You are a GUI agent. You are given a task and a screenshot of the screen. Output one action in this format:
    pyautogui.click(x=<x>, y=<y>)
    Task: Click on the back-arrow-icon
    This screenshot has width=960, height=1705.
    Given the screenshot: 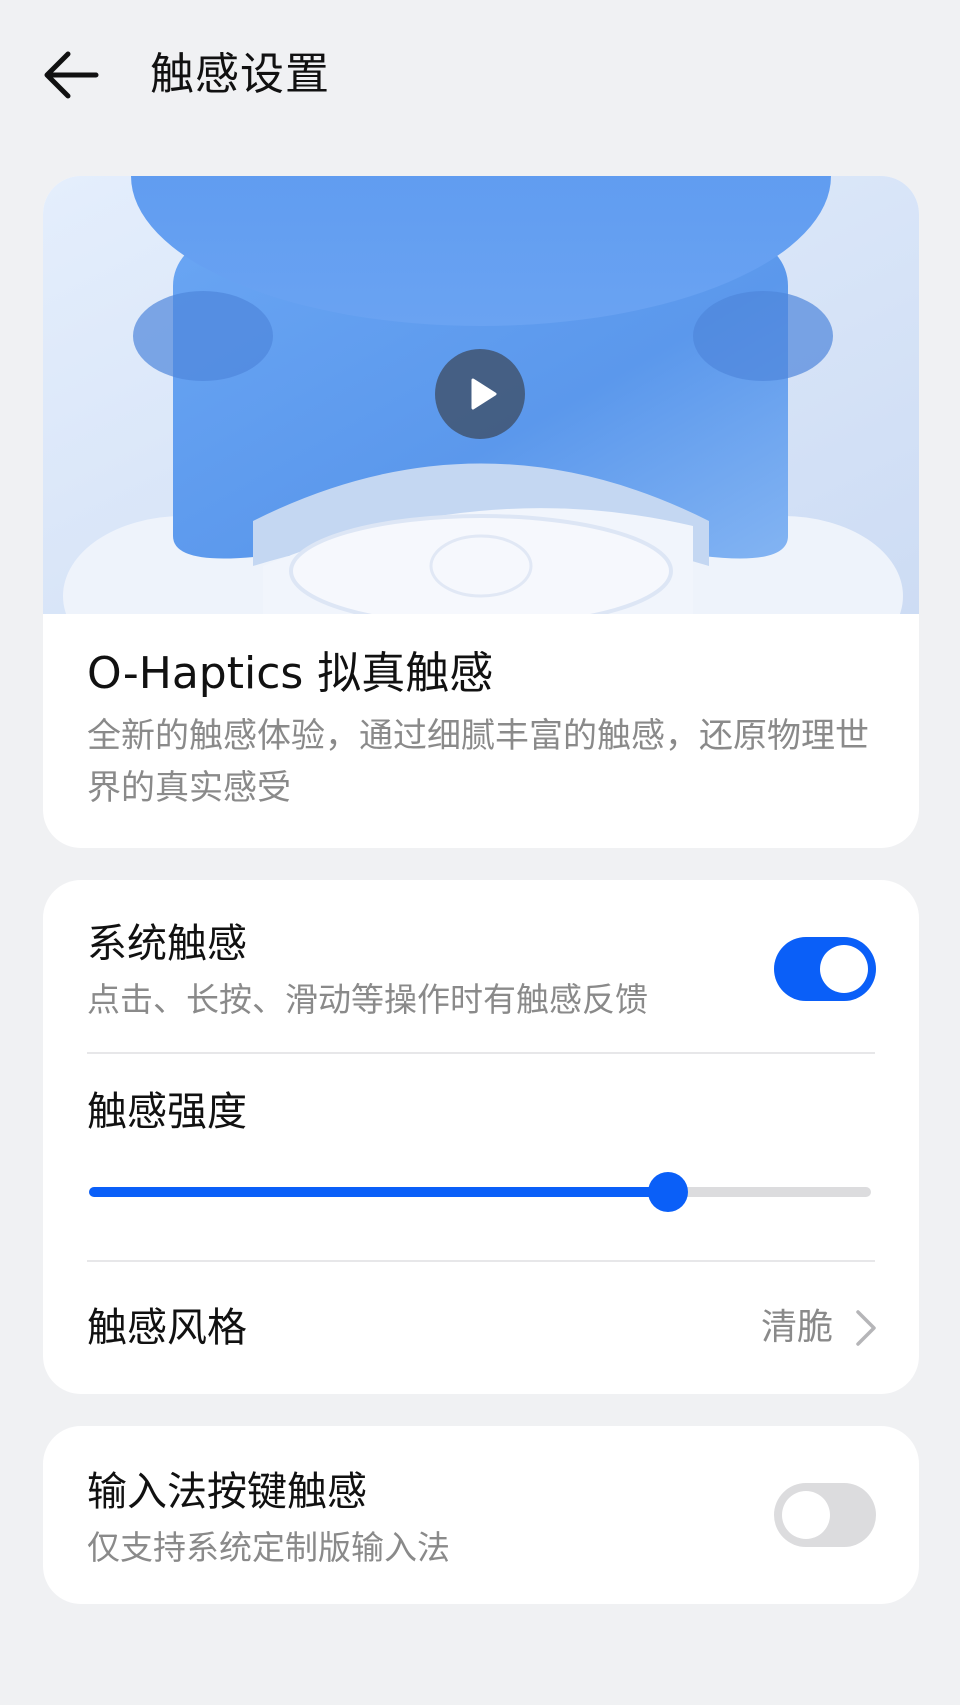 What is the action you would take?
    pyautogui.click(x=71, y=75)
    